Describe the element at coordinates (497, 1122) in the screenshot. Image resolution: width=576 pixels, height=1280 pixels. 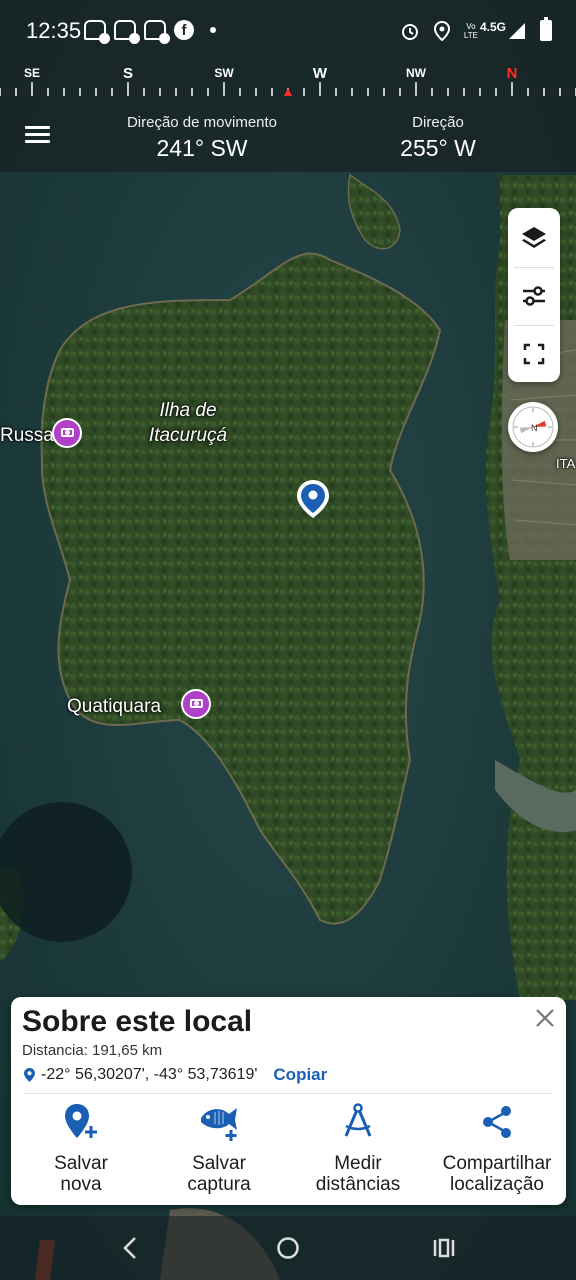
I see `share-icon` at that location.